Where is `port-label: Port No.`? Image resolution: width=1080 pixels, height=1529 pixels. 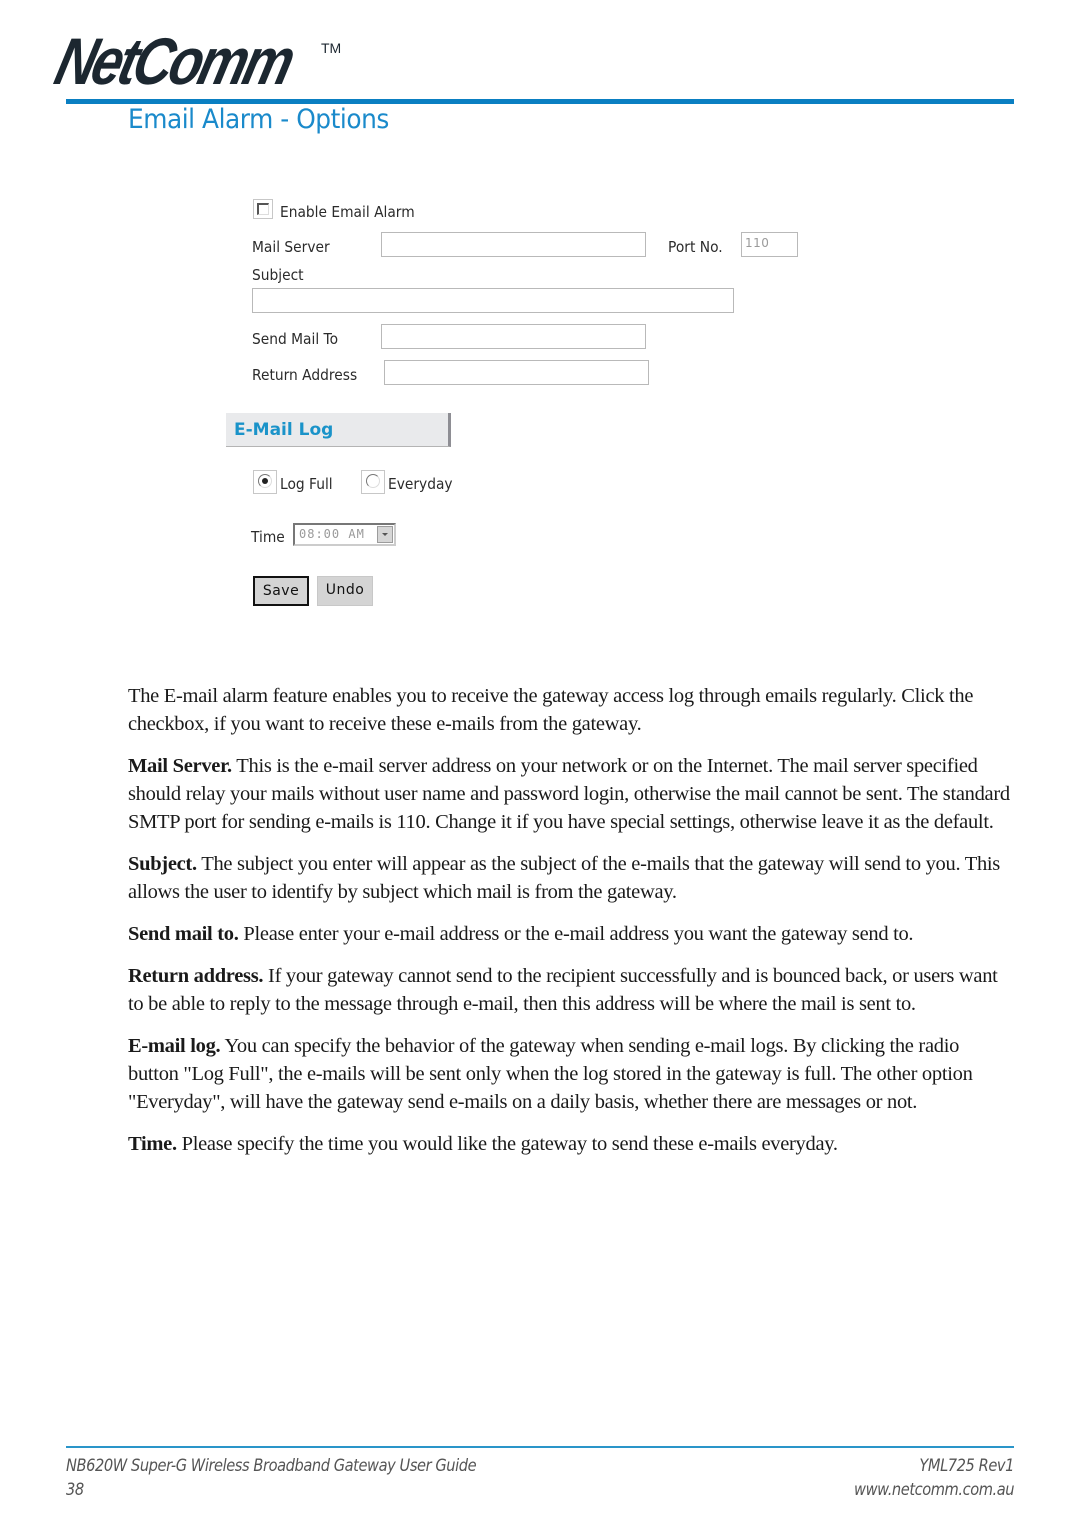 port-label: Port No. is located at coordinates (695, 247).